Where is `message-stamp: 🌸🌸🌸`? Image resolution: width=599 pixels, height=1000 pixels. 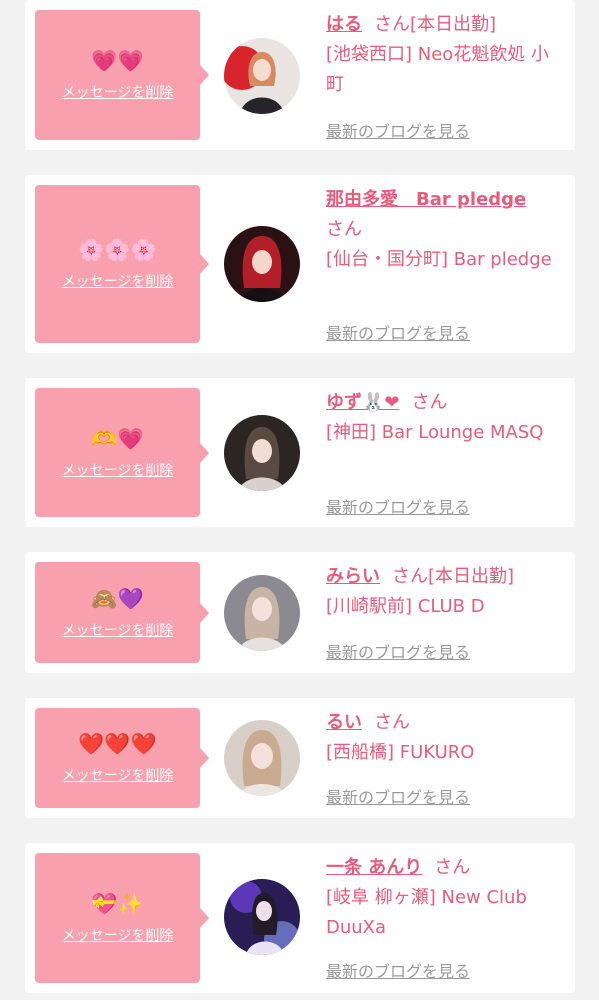
message-stamp: 🌸🌸🌸 is located at coordinates (117, 250).